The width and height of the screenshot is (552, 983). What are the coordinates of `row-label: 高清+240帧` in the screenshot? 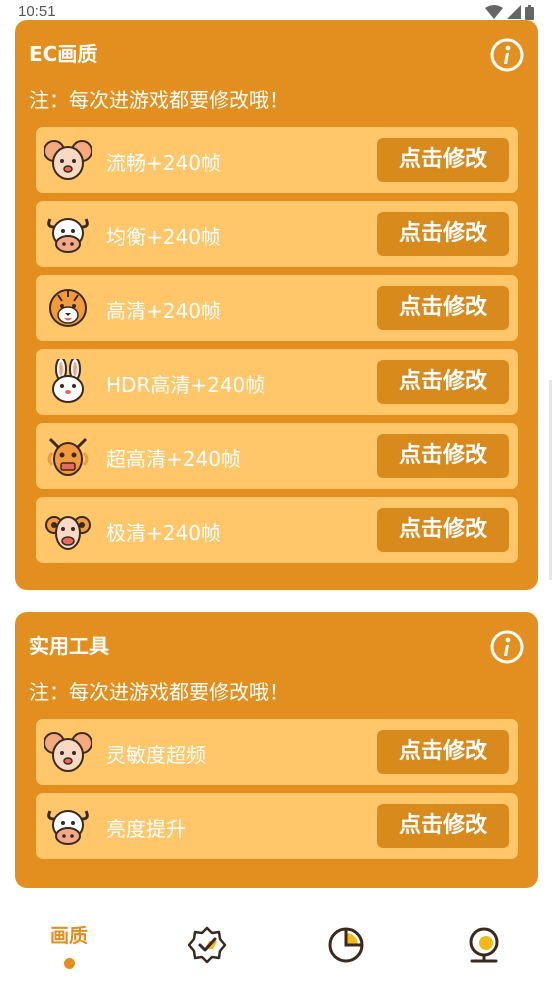 It's located at (163, 311).